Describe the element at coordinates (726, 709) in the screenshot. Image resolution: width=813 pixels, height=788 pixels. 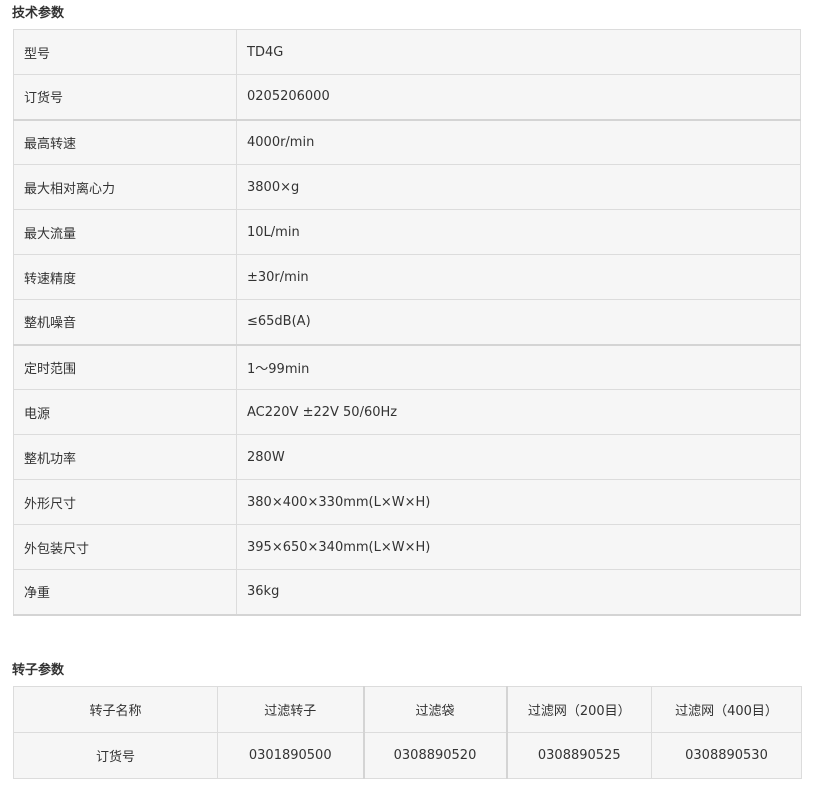
I see `rotor-header-cell: 过滤网（400目）` at that location.